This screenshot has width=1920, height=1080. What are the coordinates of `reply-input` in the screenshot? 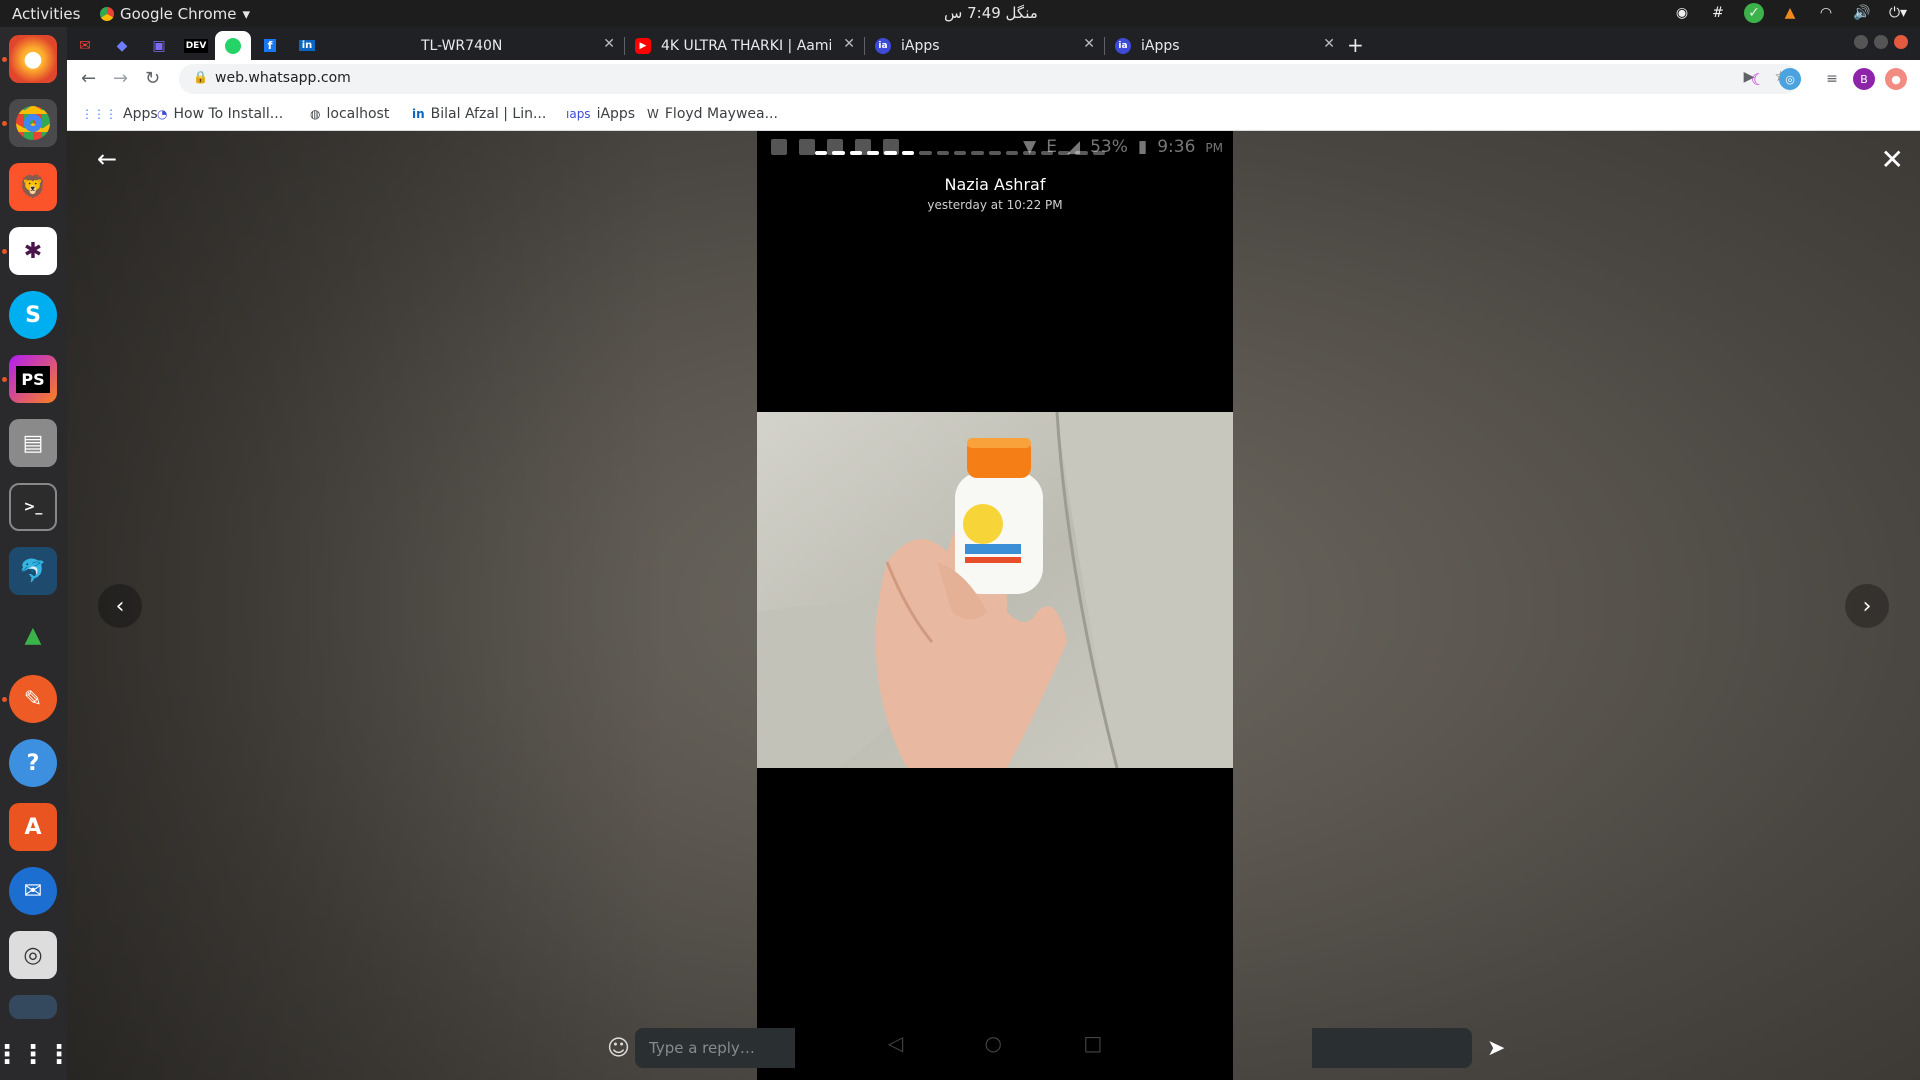 It's located at (715, 1048).